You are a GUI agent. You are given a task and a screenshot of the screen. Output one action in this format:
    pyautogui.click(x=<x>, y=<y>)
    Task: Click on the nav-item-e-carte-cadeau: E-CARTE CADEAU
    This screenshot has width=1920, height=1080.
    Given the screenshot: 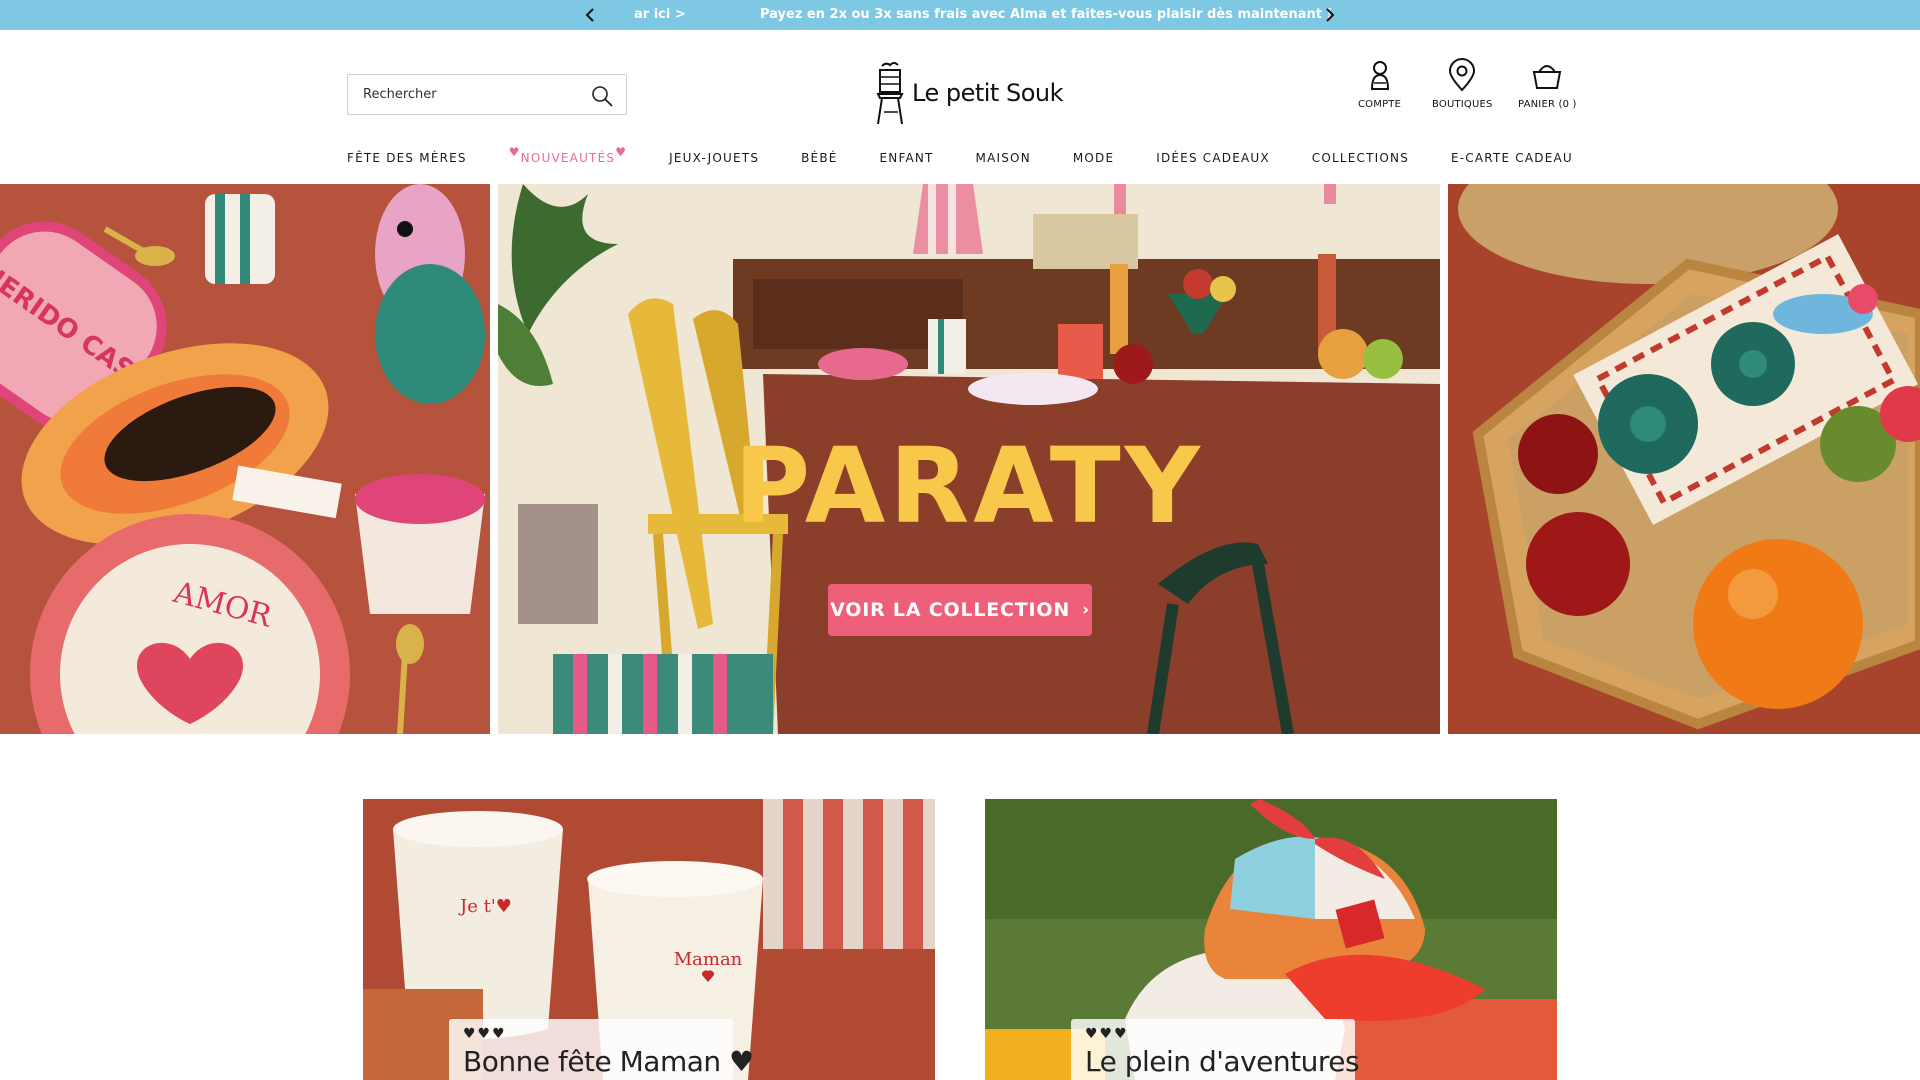 What is the action you would take?
    pyautogui.click(x=1512, y=158)
    